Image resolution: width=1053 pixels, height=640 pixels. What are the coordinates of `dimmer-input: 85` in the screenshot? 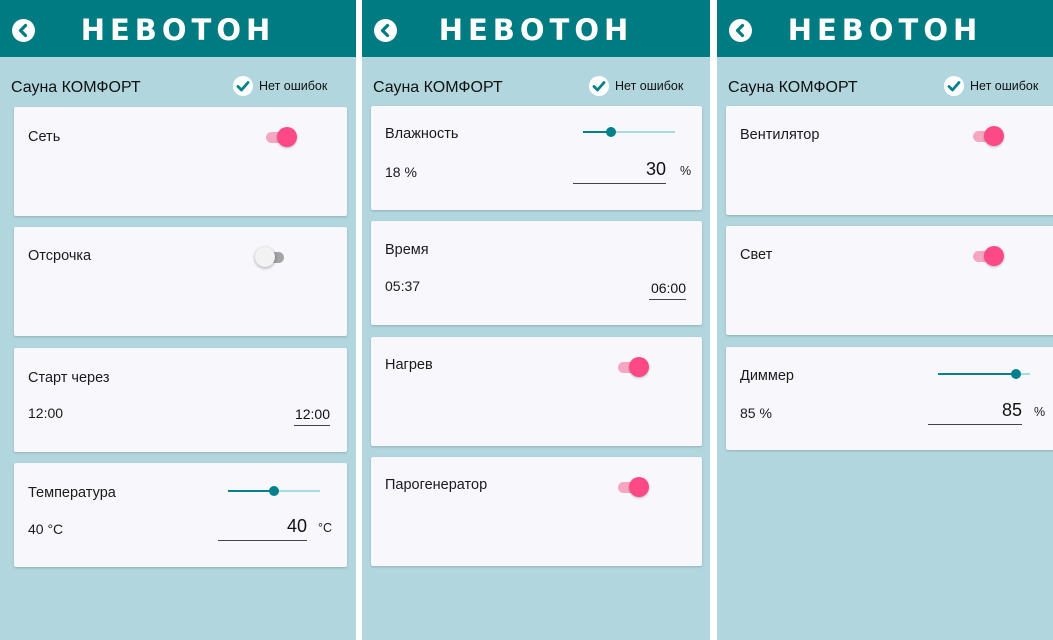 It's located at (975, 410).